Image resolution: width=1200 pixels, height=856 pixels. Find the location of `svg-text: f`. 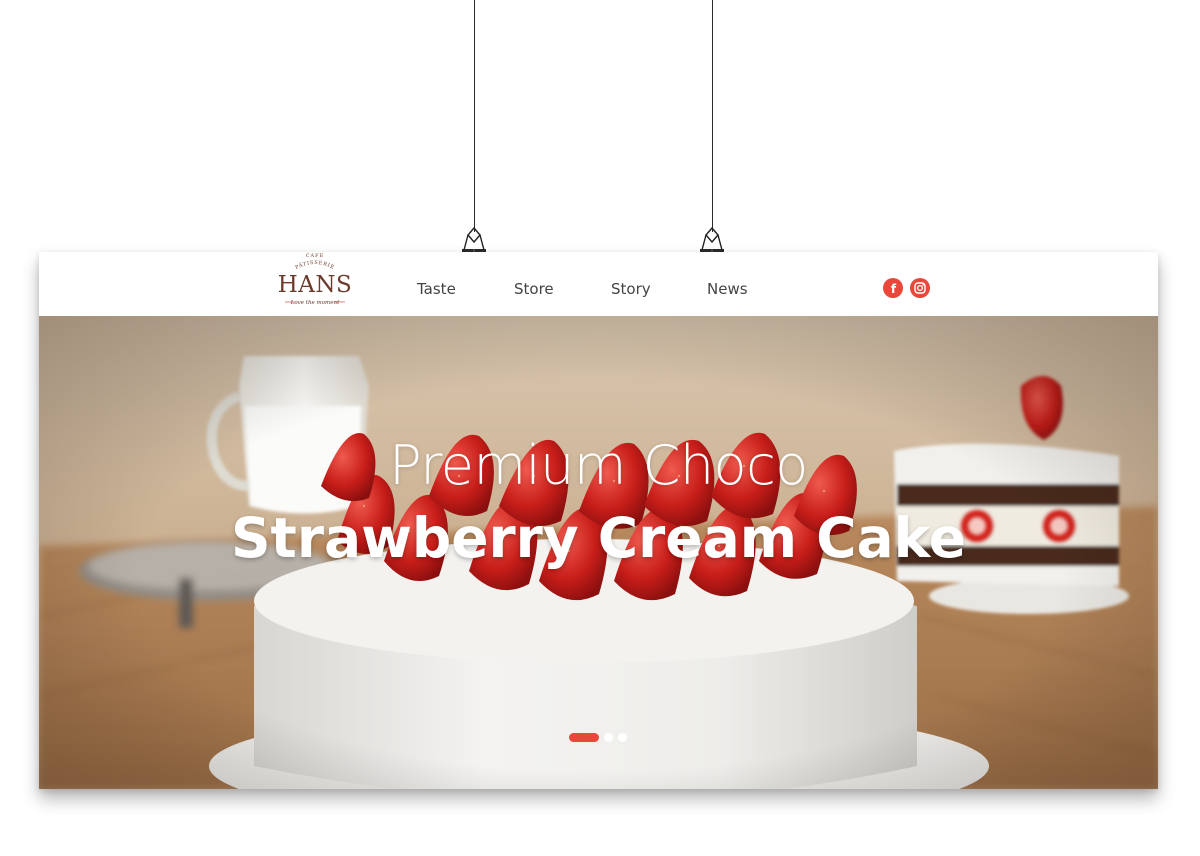

svg-text: f is located at coordinates (894, 289).